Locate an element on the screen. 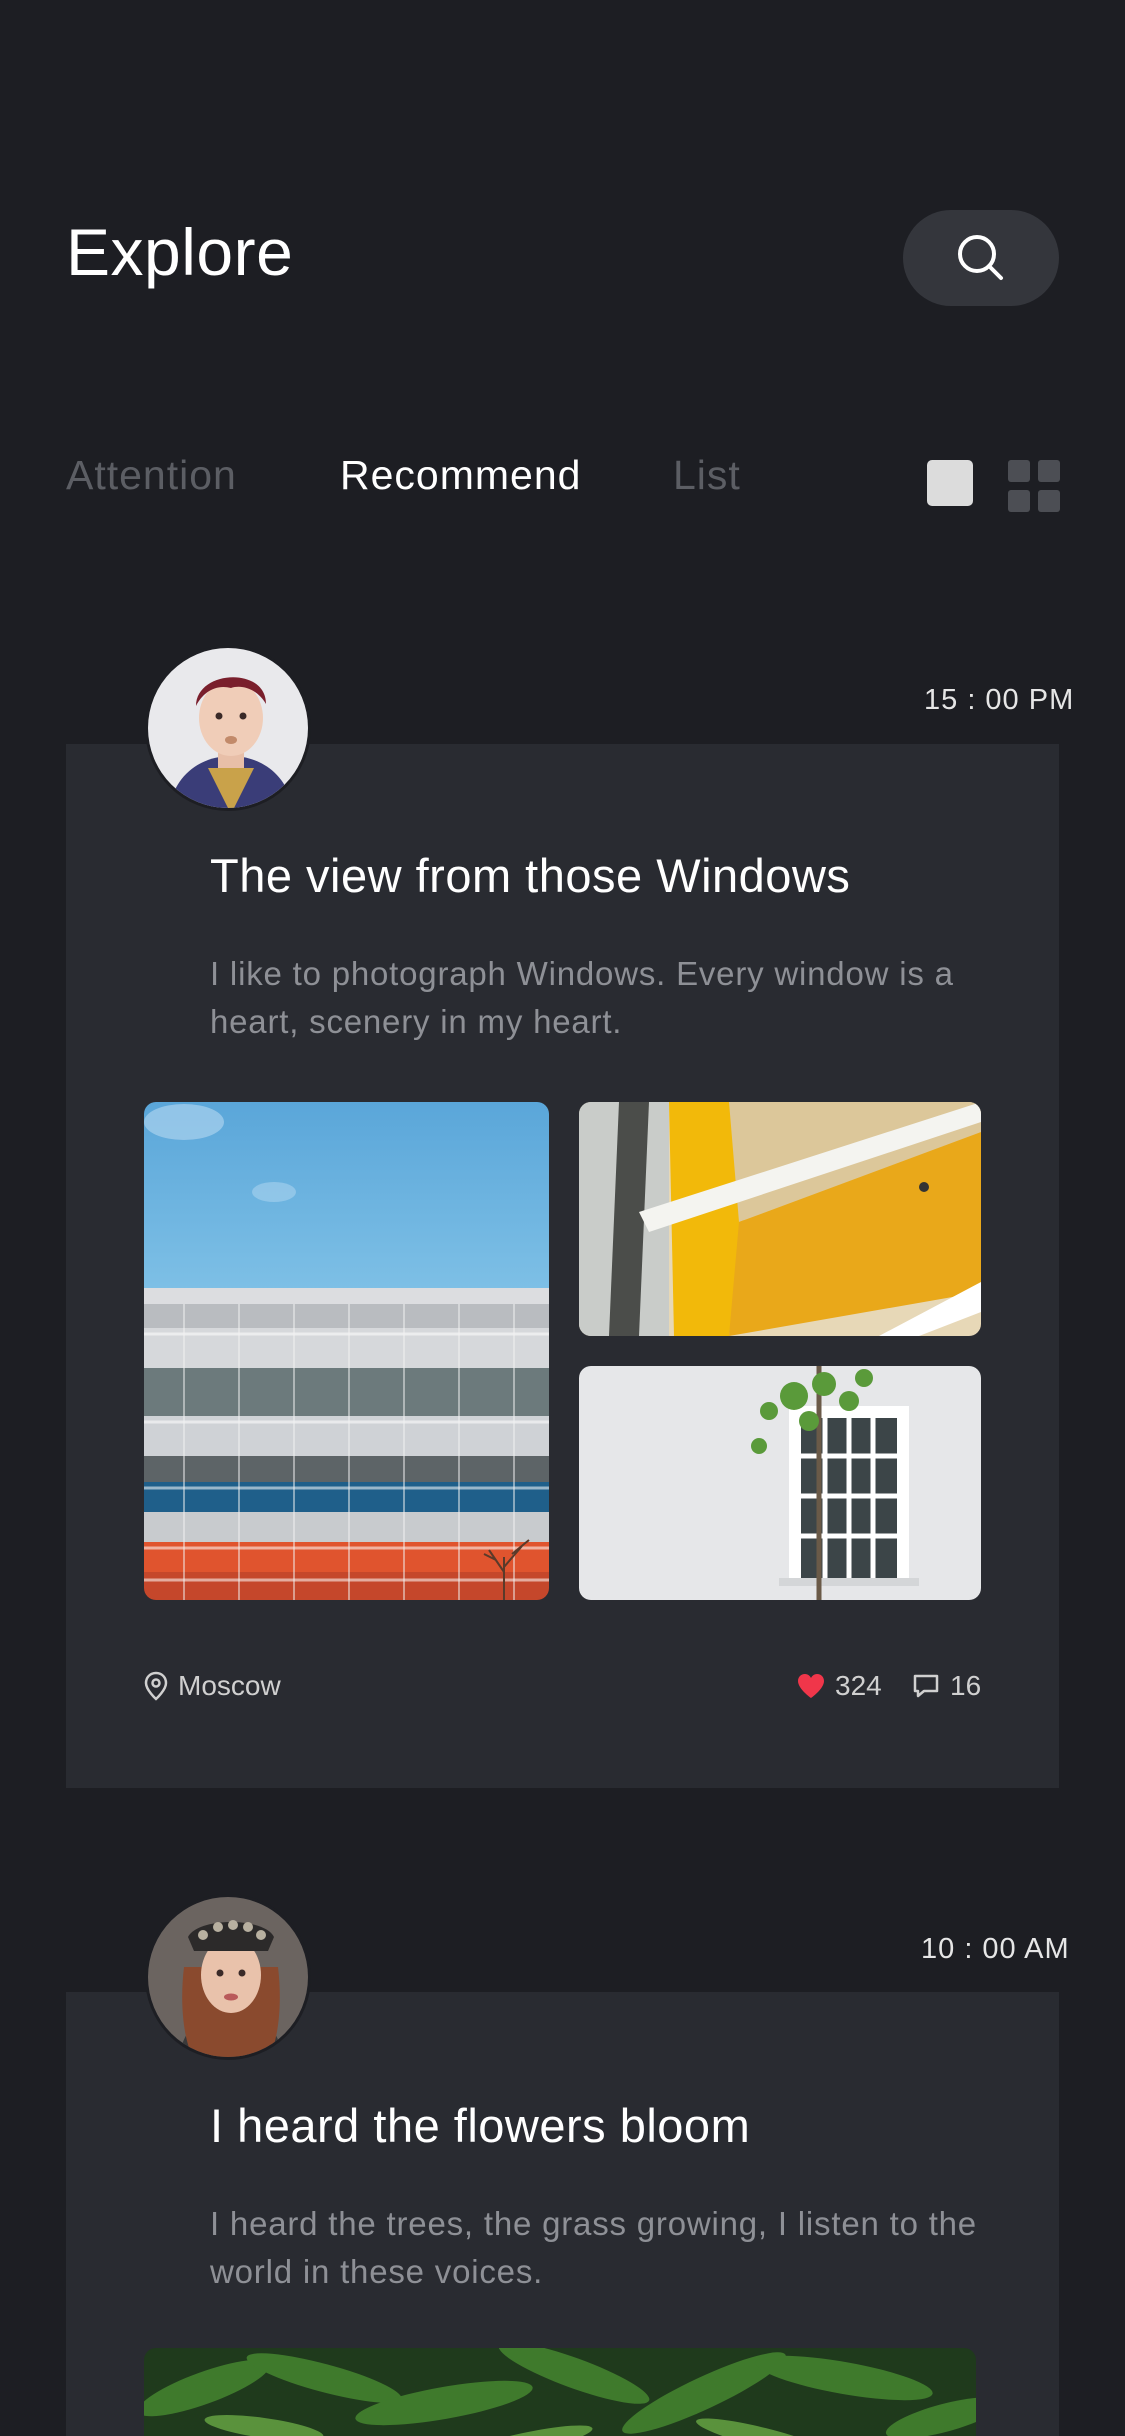  like-count: 324 is located at coordinates (839, 1686).